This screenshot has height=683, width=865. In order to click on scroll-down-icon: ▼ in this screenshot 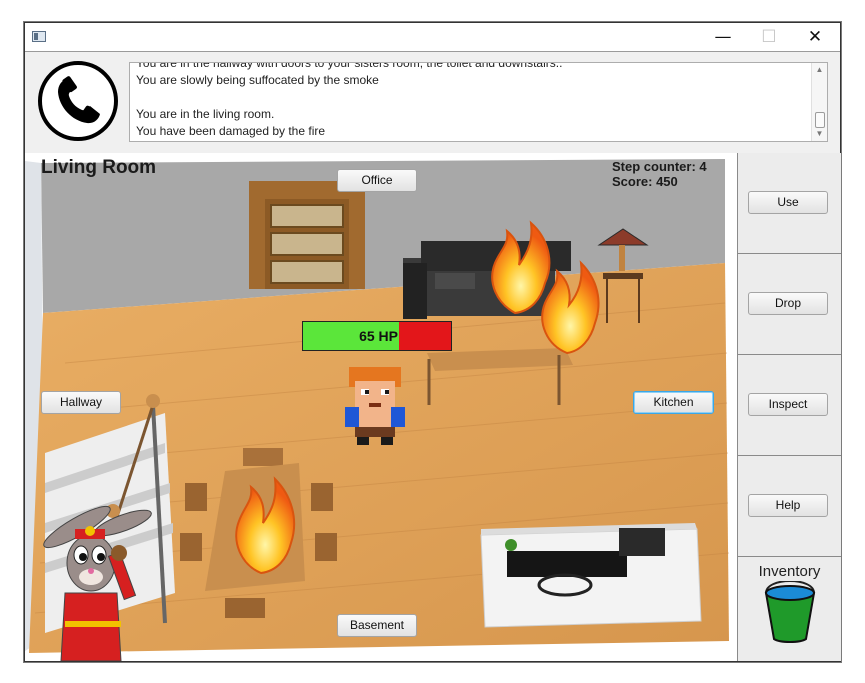, I will do `click(819, 134)`.